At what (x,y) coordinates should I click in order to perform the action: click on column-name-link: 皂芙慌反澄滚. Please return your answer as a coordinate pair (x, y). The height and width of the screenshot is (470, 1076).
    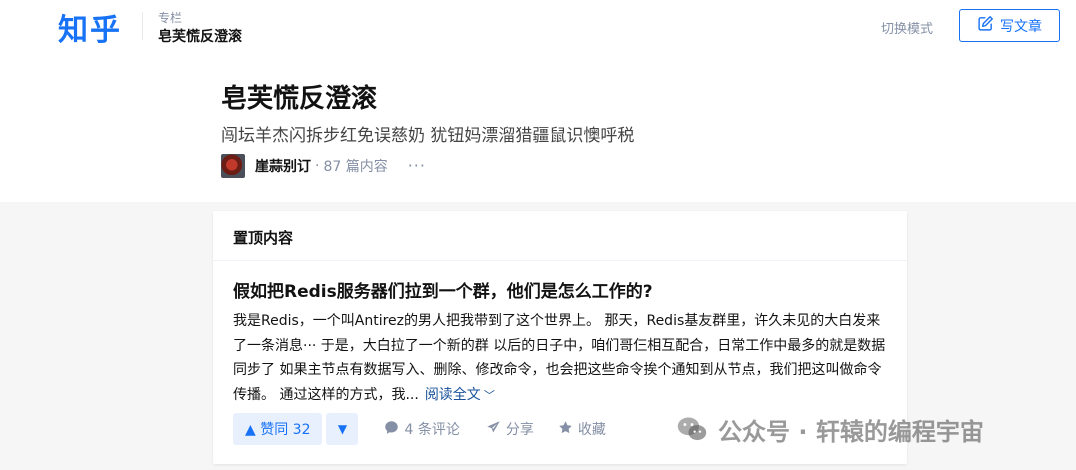
    Looking at the image, I should click on (200, 36).